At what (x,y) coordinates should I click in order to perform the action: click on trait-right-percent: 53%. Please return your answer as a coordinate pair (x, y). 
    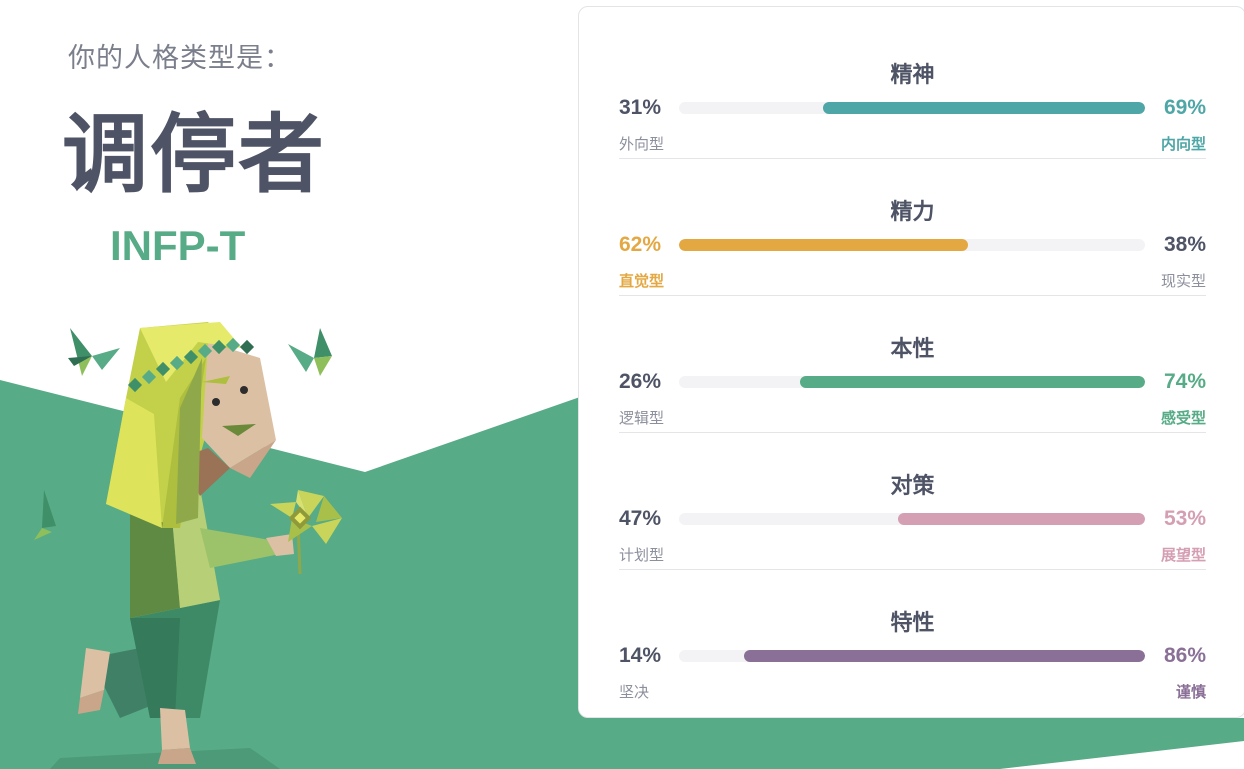
    Looking at the image, I should click on (1184, 518).